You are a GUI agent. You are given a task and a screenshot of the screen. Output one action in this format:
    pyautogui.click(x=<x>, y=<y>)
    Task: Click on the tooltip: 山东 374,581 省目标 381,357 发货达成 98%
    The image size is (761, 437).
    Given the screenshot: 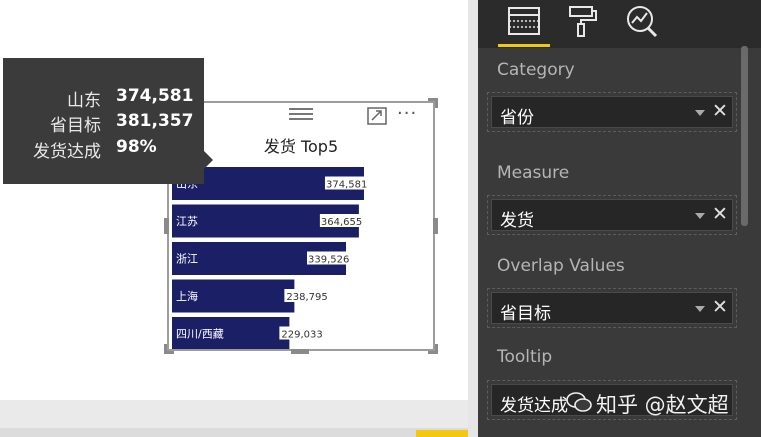 What is the action you would take?
    pyautogui.click(x=103, y=121)
    